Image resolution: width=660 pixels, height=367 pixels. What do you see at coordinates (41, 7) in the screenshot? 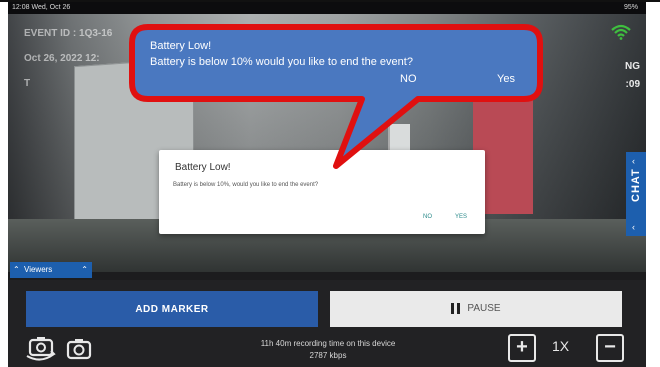
I see `status-time: 12:08 Wed, Oct 26` at bounding box center [41, 7].